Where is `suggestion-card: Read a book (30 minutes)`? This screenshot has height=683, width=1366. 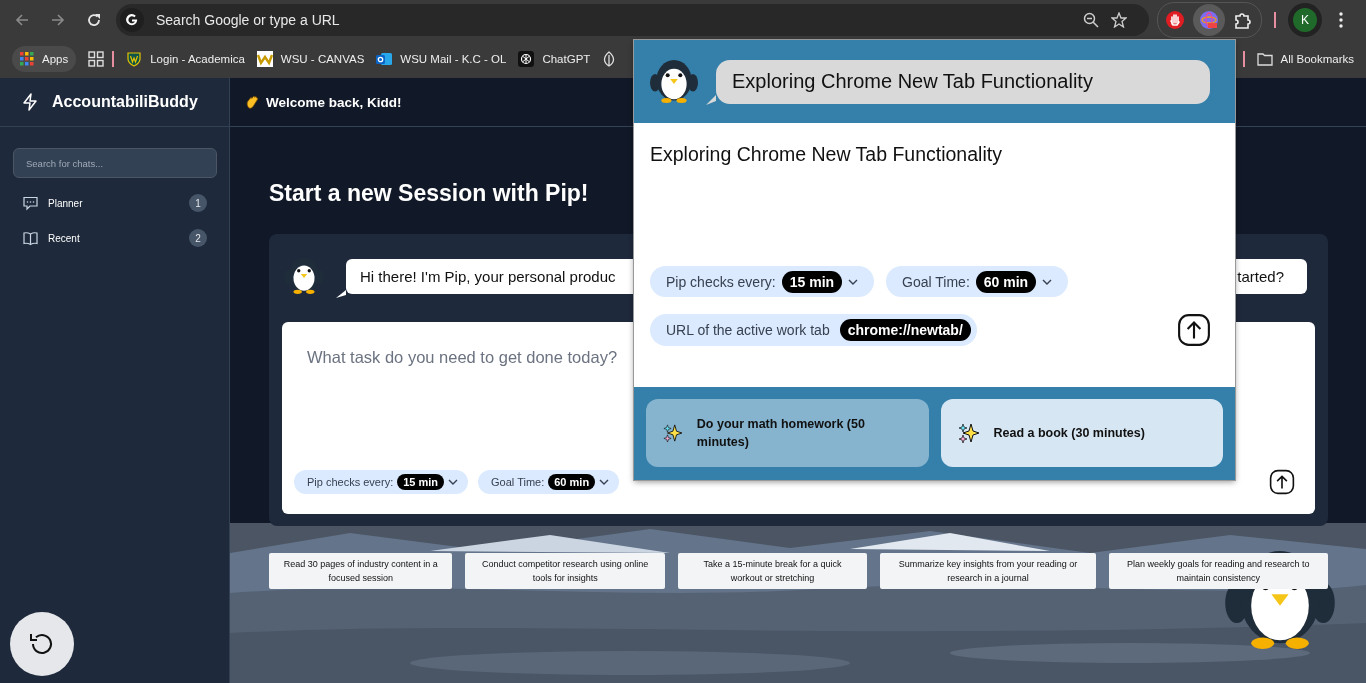 suggestion-card: Read a book (30 minutes) is located at coordinates (1081, 433).